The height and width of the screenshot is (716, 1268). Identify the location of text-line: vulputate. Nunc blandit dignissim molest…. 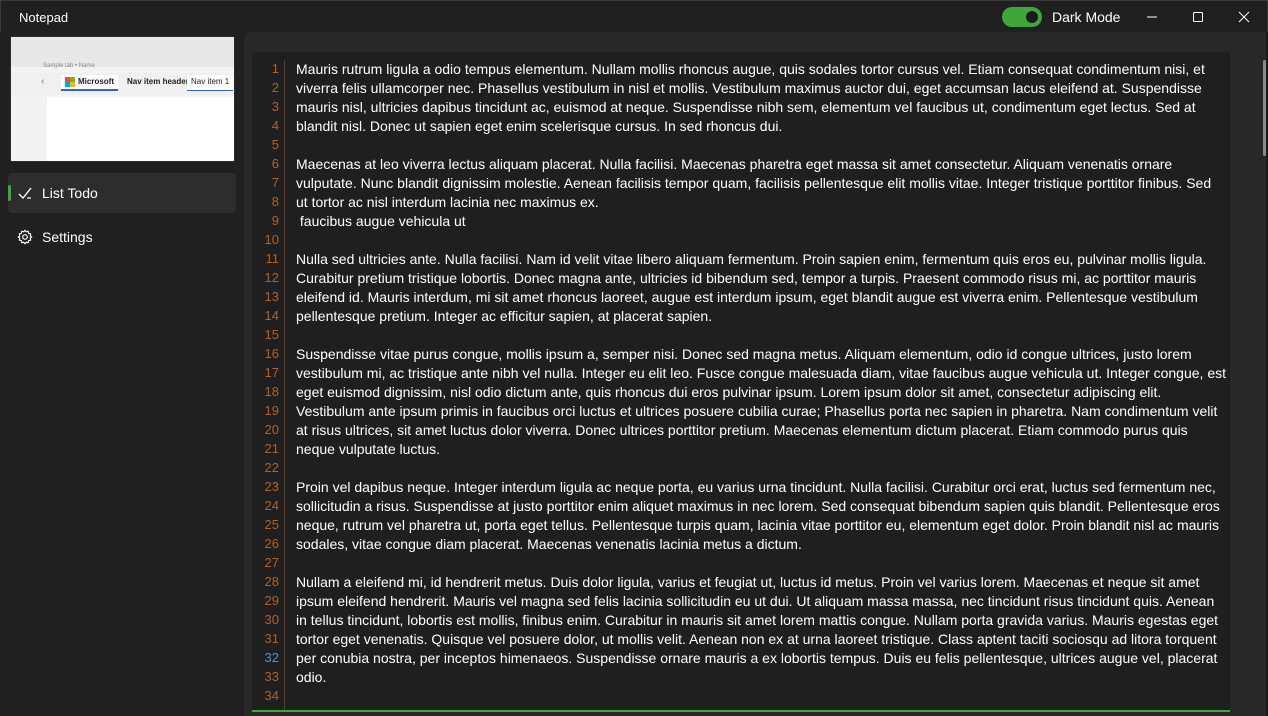
(754, 183).